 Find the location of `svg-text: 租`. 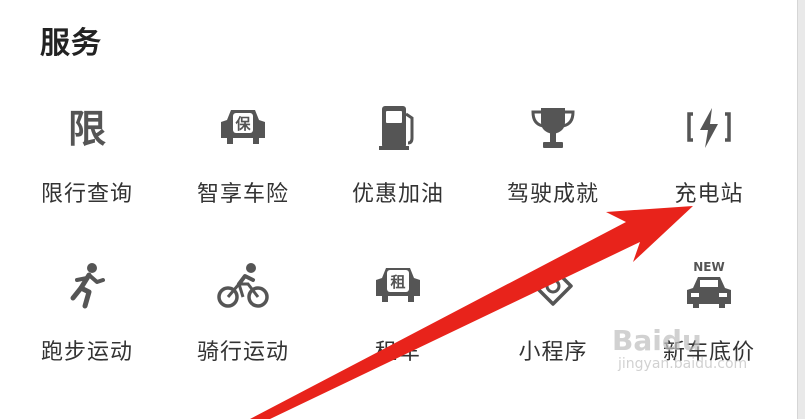

svg-text: 租 is located at coordinates (397, 282).